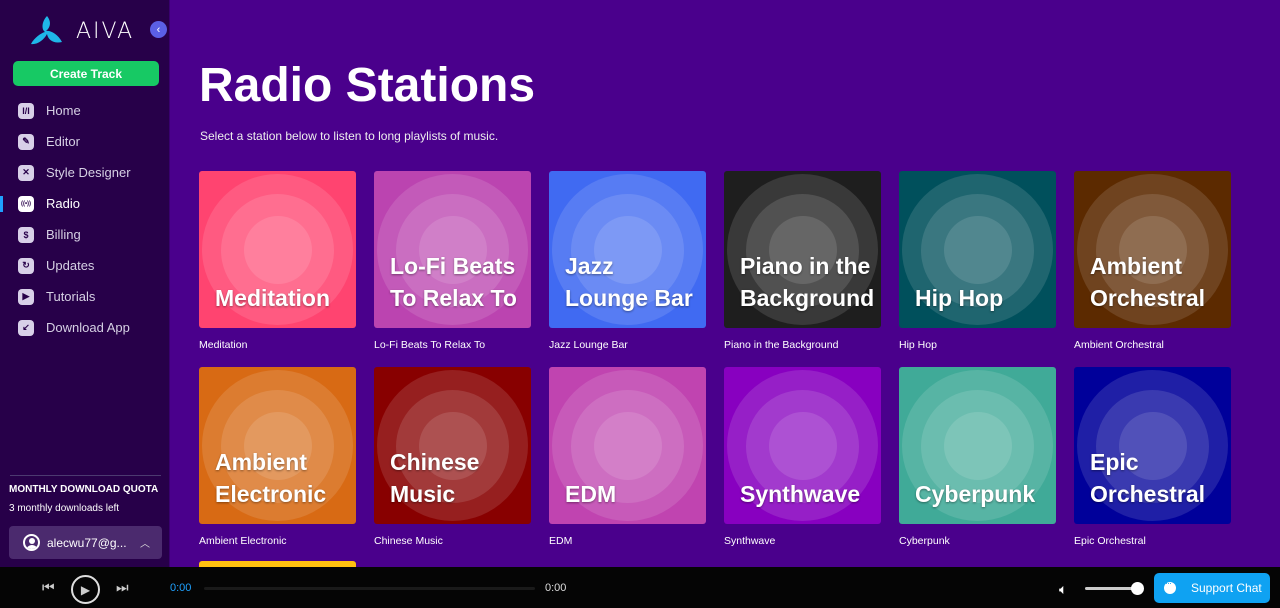  What do you see at coordinates (88, 327) in the screenshot?
I see `sidebar-item-label: Download App` at bounding box center [88, 327].